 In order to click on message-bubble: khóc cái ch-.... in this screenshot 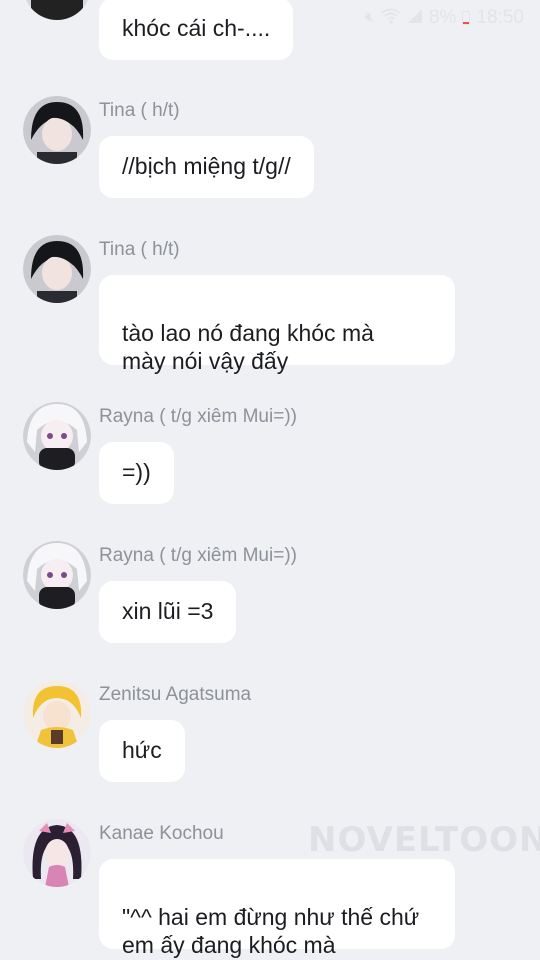, I will do `click(196, 30)`.